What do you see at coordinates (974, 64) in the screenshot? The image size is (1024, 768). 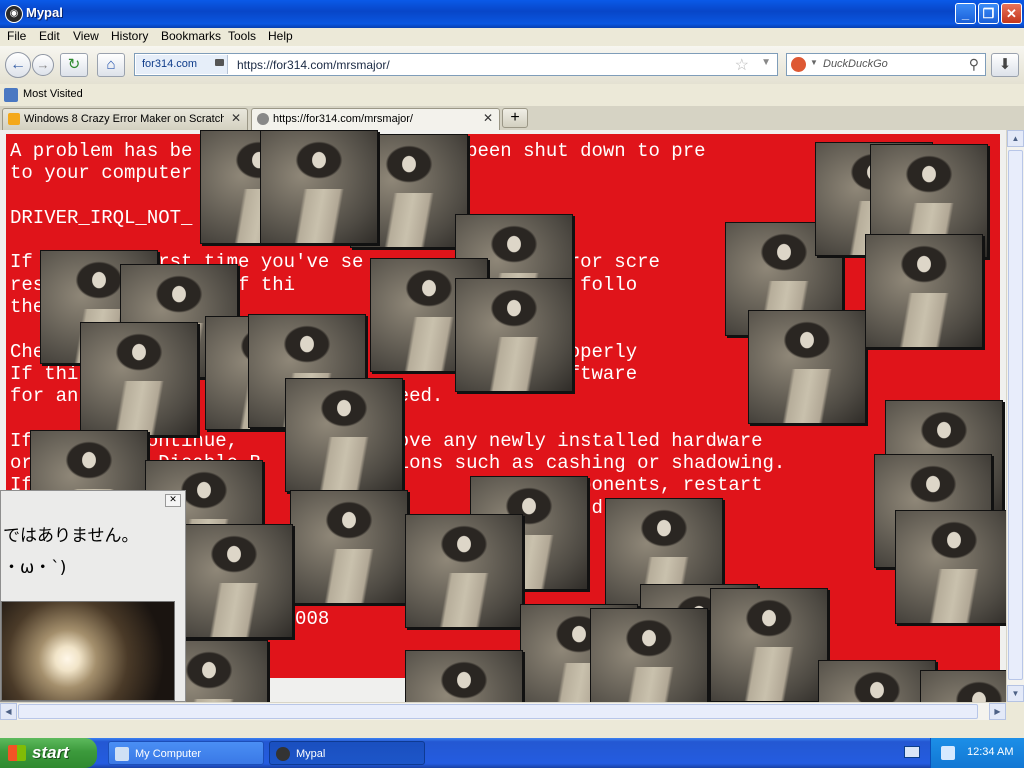 I see `magnifier-icon: ⚲` at bounding box center [974, 64].